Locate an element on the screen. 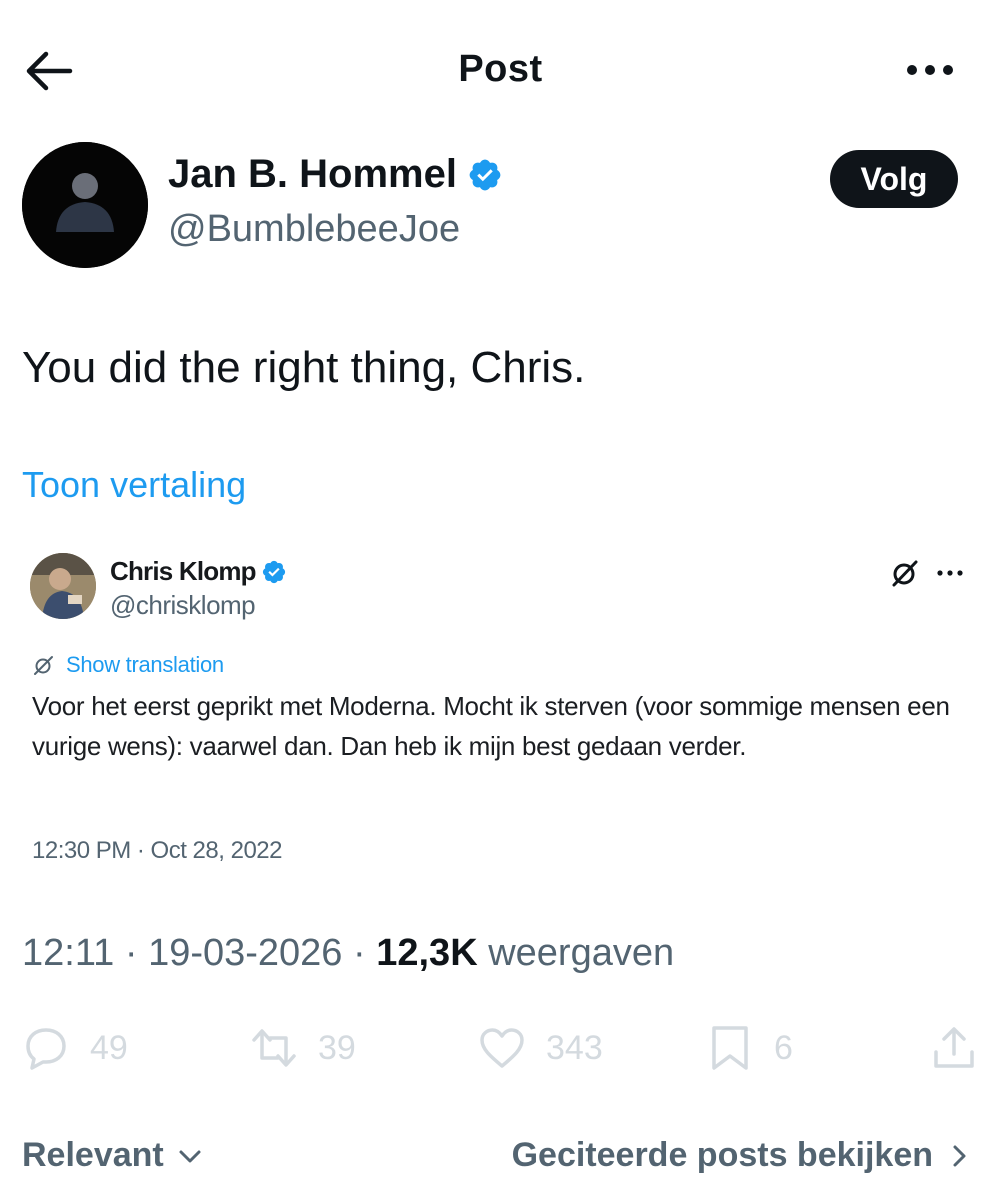 This screenshot has width=1001, height=1200. author-name: Jan B. Hommel is located at coordinates (312, 174).